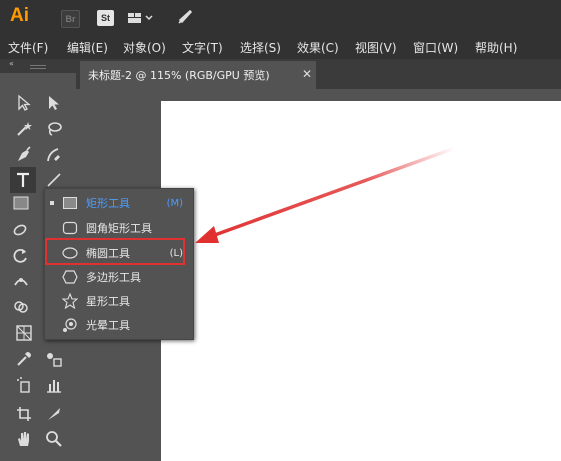 The width and height of the screenshot is (561, 461). I want to click on menu-file: 文件(F), so click(28, 47).